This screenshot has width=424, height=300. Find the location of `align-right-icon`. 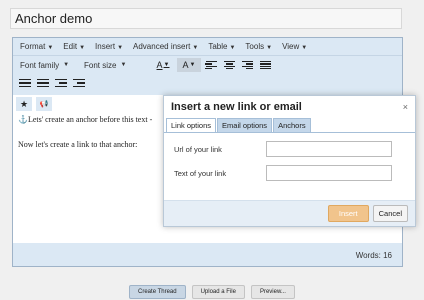

align-right-icon is located at coordinates (247, 65).